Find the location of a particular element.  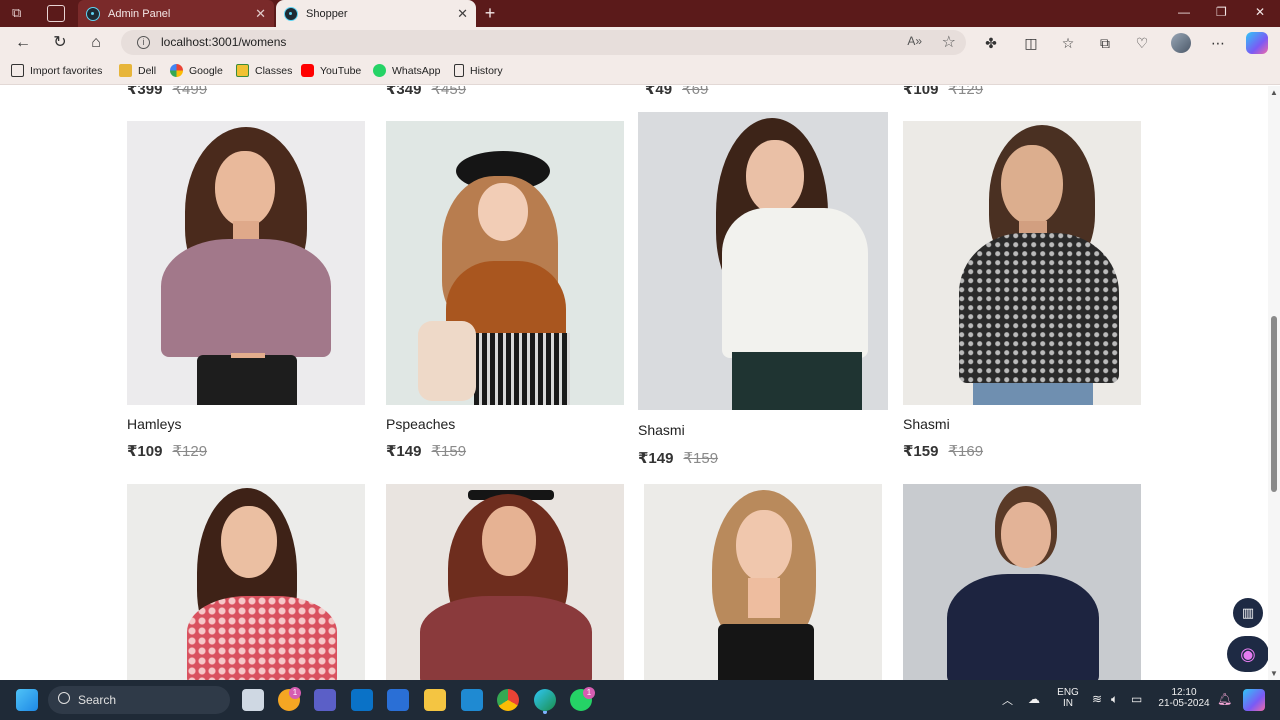

address-bar: i localhost:3001/womens A» ☆ is located at coordinates (543, 42).